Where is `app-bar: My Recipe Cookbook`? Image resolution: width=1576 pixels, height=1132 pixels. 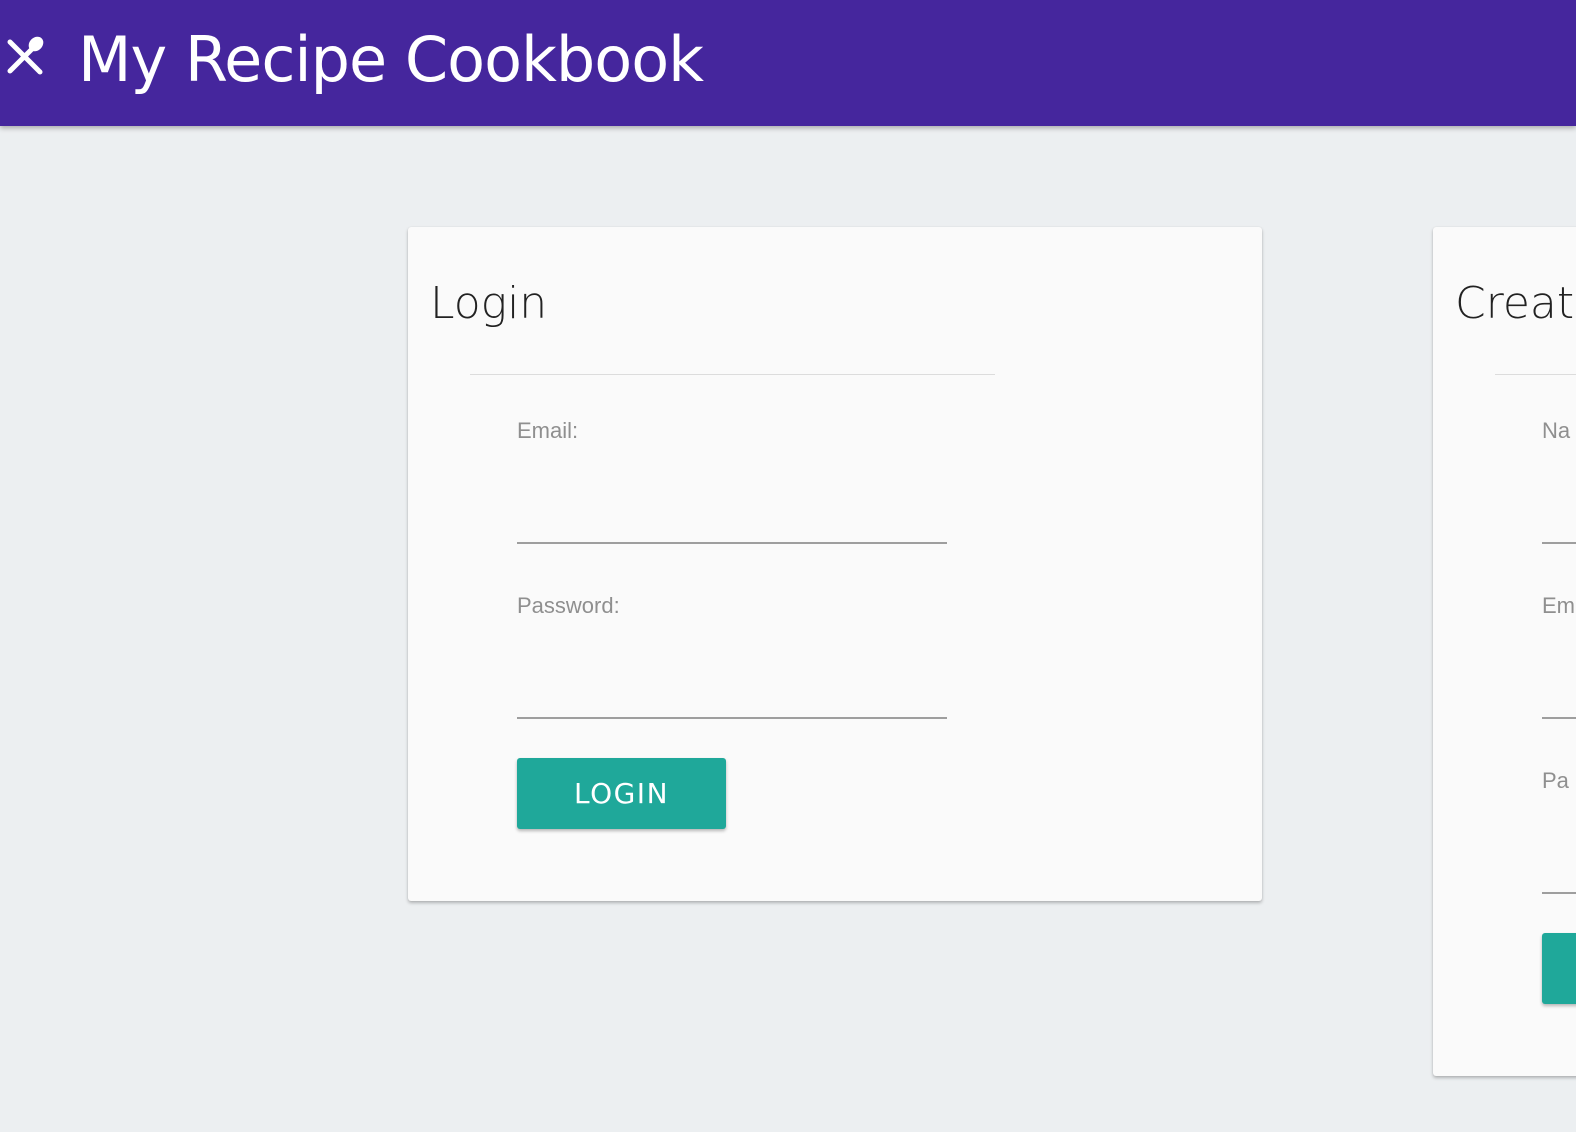
app-bar: My Recipe Cookbook is located at coordinates (788, 63).